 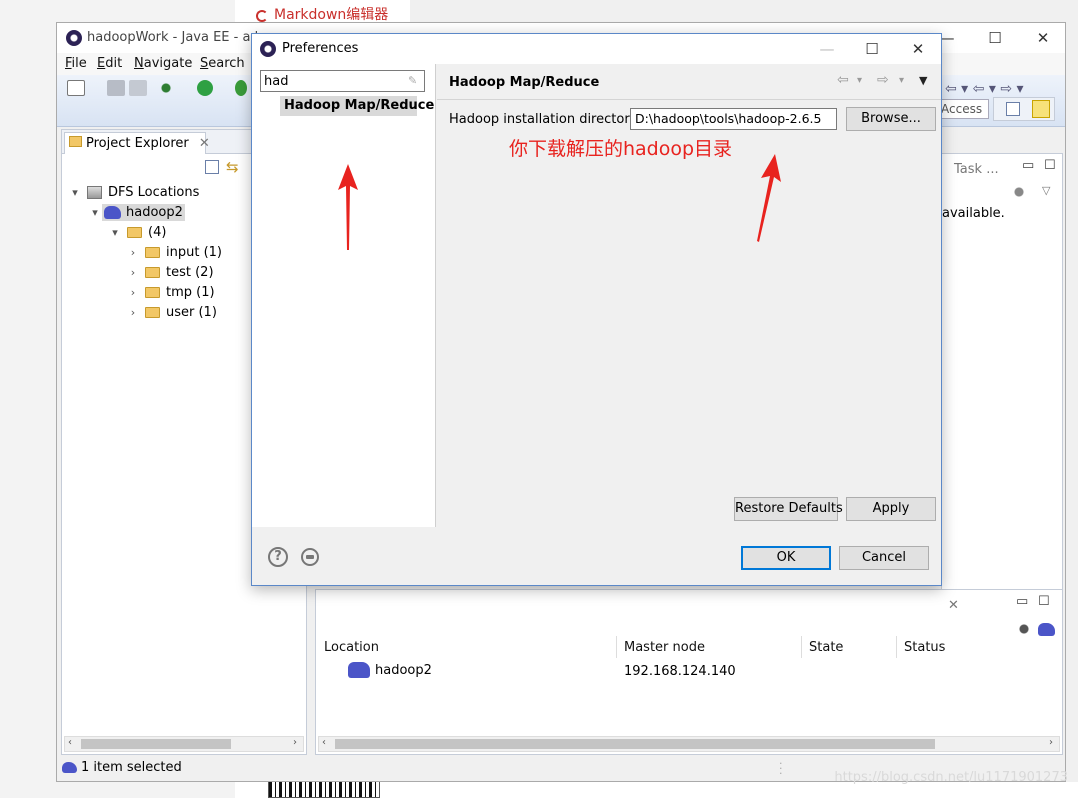 I want to click on help-icon: ?, so click(x=278, y=557).